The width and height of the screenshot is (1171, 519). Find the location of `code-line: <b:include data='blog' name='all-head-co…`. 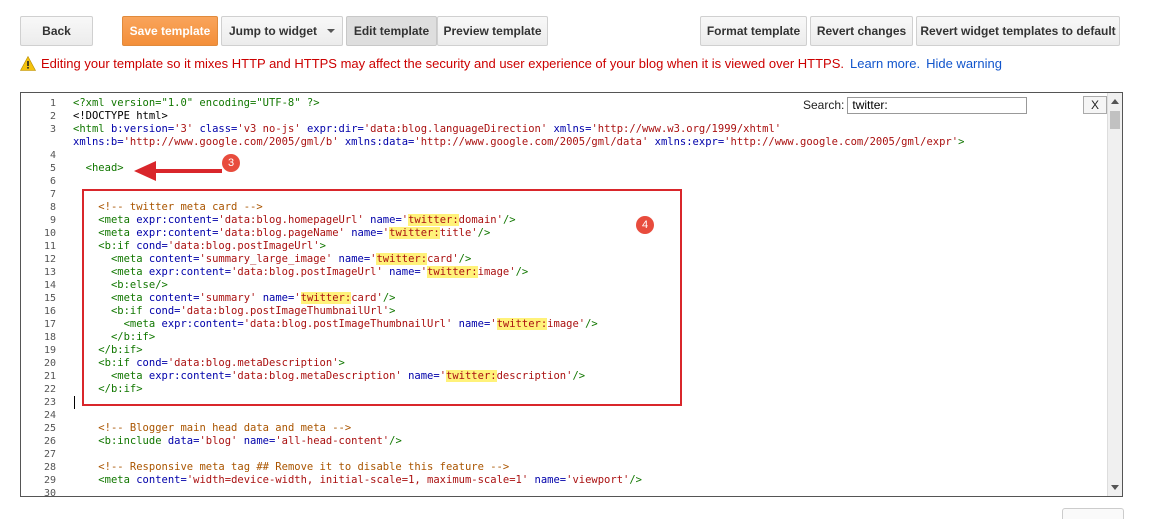

code-line: <b:include data='blog' name='all-head-co… is located at coordinates (237, 441).